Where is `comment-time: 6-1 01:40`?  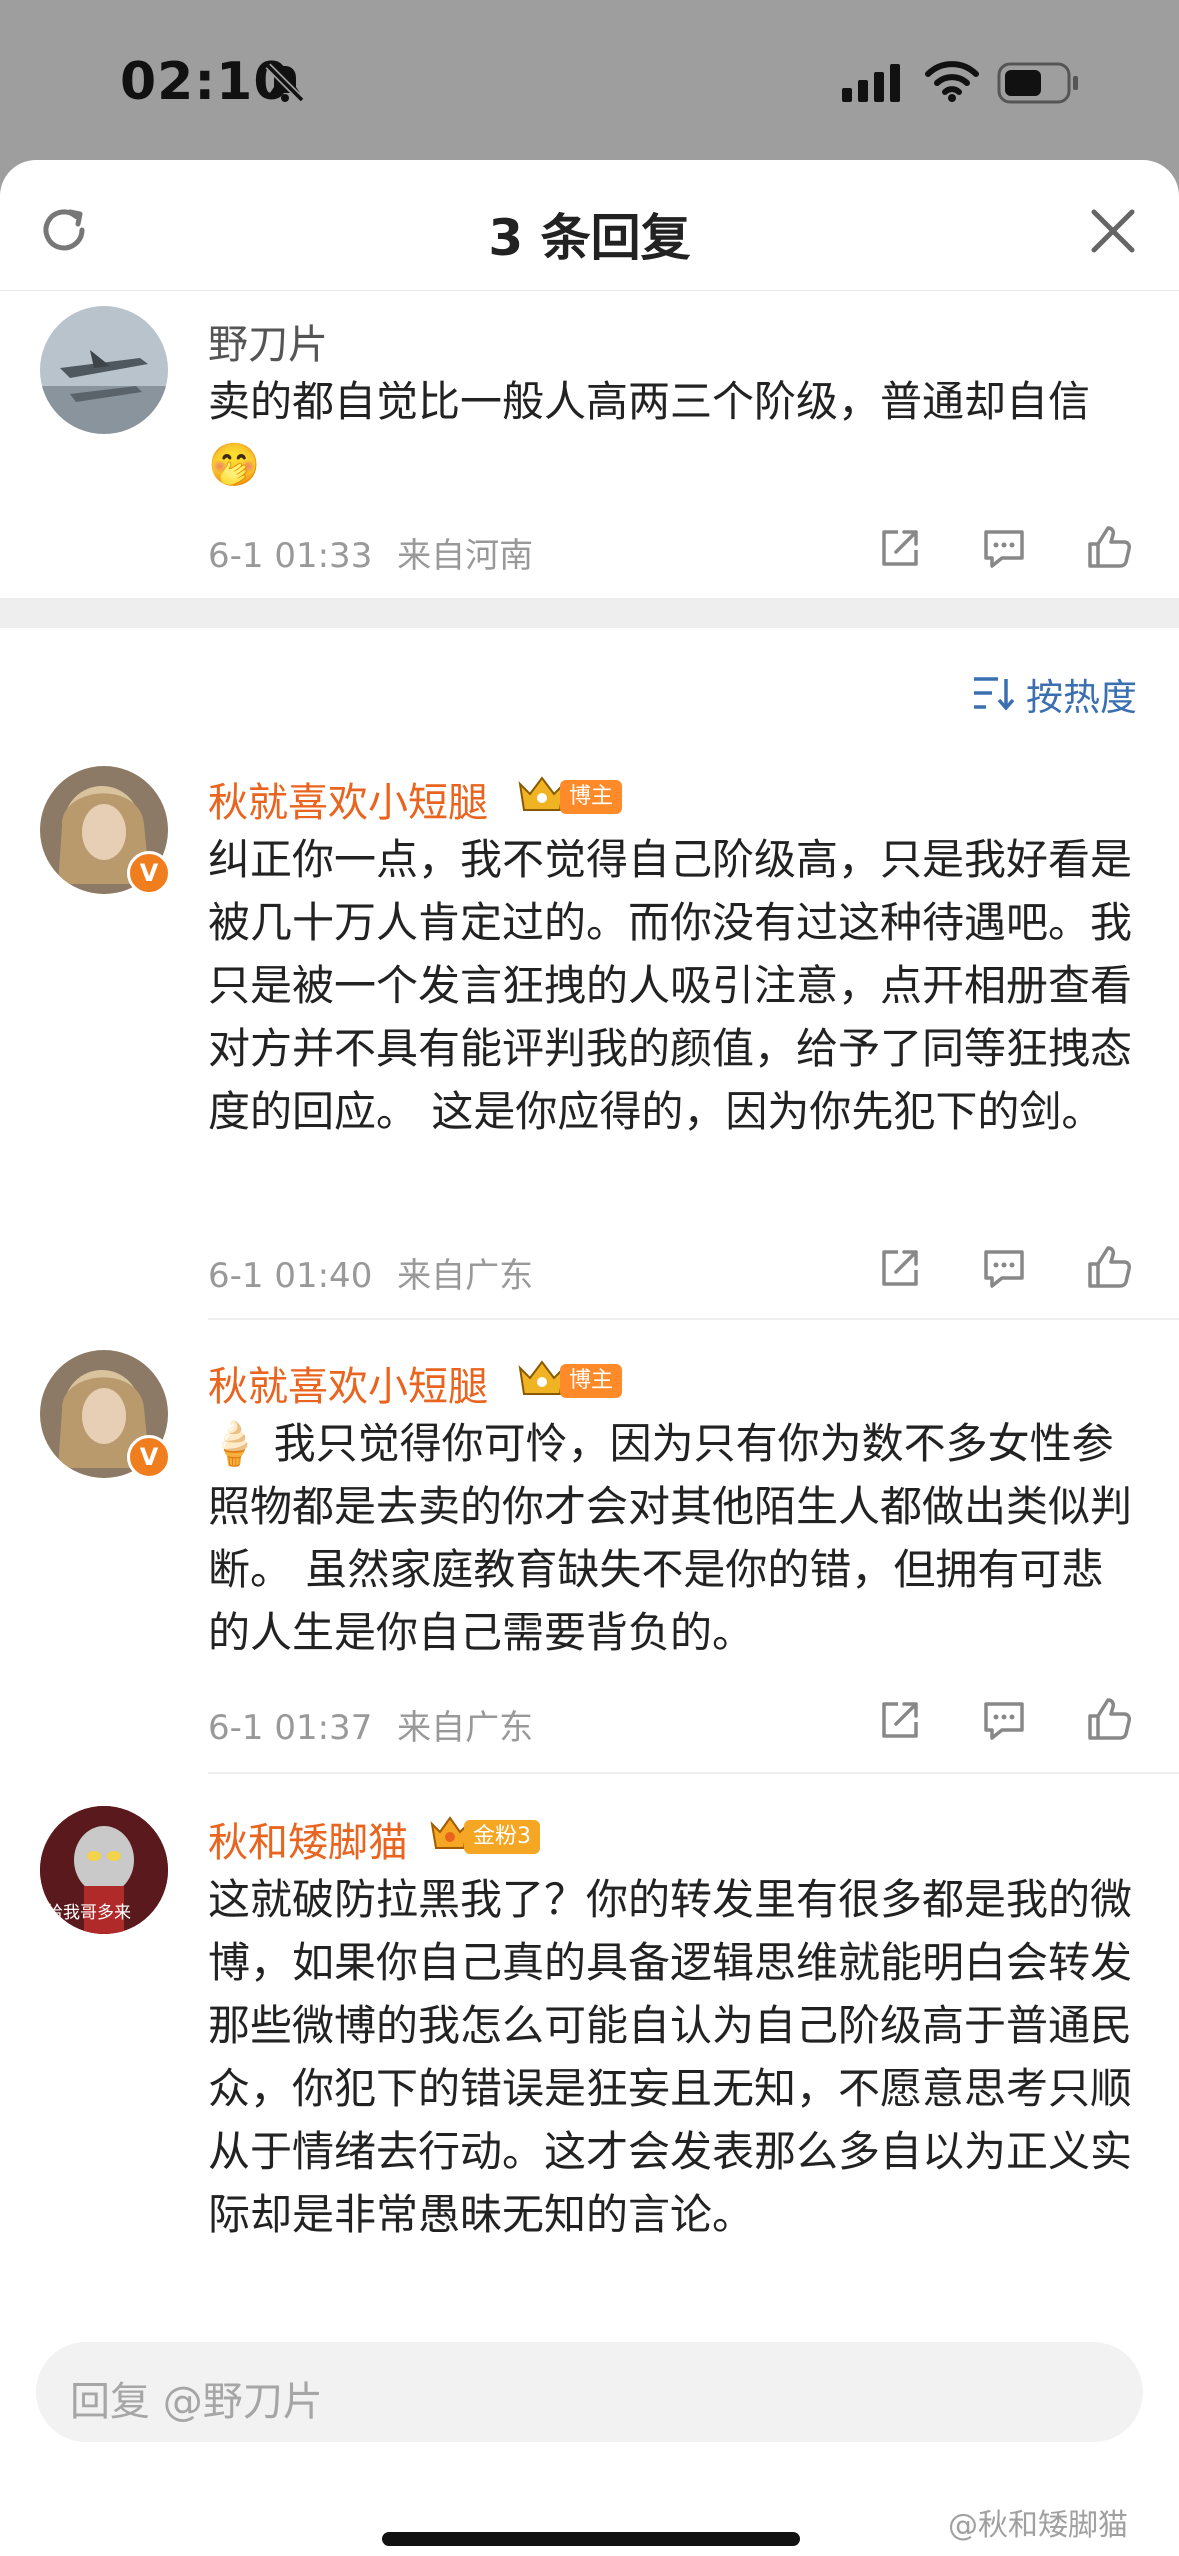 comment-time: 6-1 01:40 is located at coordinates (290, 1276).